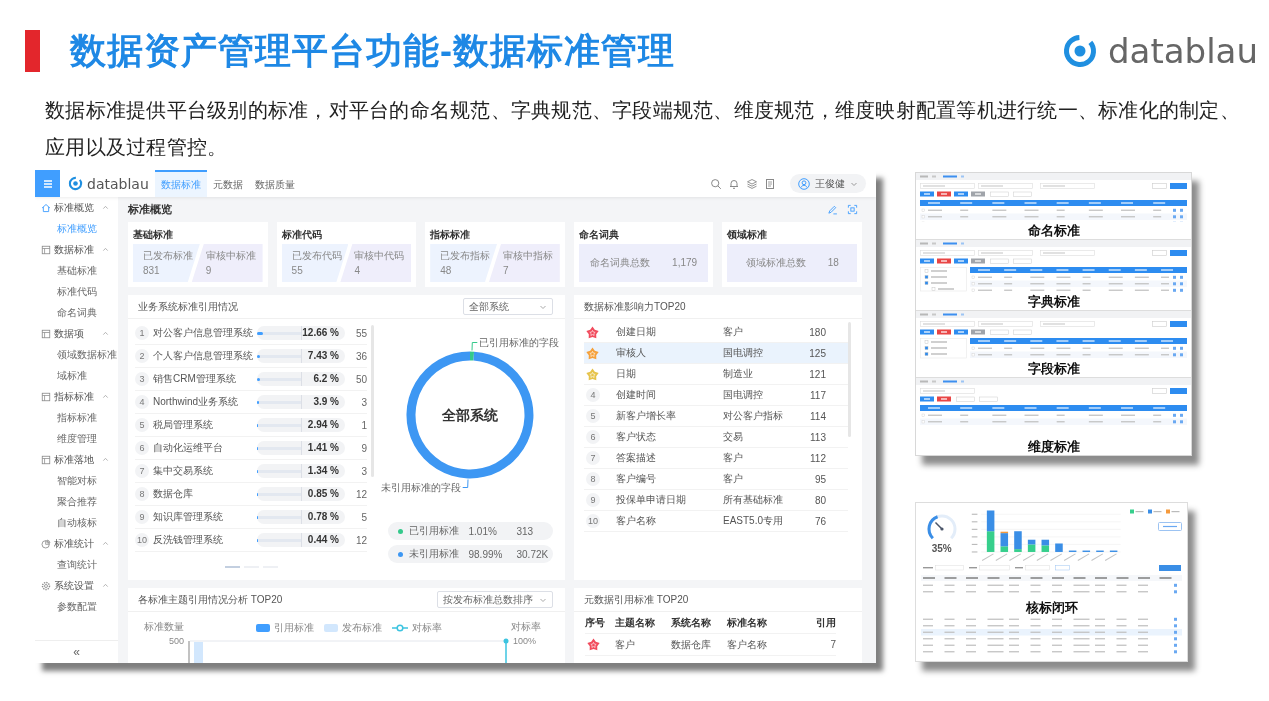  What do you see at coordinates (142, 379) in the screenshot?
I see `rank-number: 3` at bounding box center [142, 379].